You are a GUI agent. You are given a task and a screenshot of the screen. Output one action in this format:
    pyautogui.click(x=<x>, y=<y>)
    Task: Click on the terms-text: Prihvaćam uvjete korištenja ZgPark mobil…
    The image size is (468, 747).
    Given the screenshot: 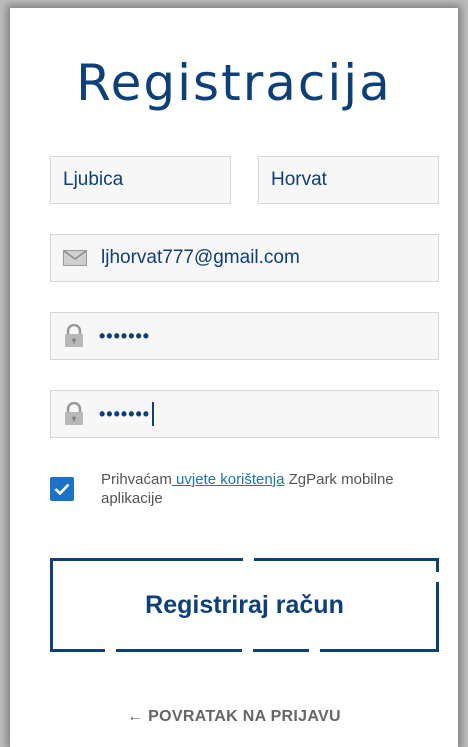 What is the action you would take?
    pyautogui.click(x=261, y=489)
    